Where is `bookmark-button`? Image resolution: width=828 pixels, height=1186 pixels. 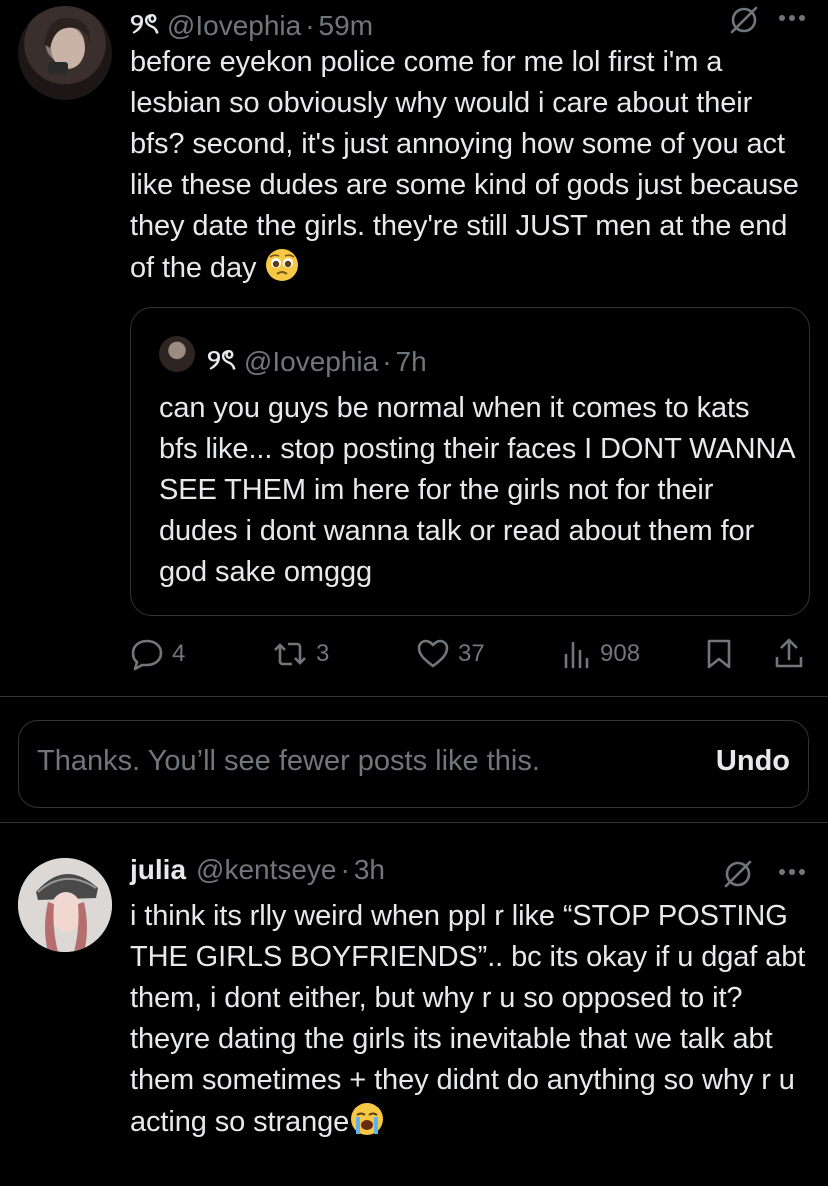 bookmark-button is located at coordinates (719, 654).